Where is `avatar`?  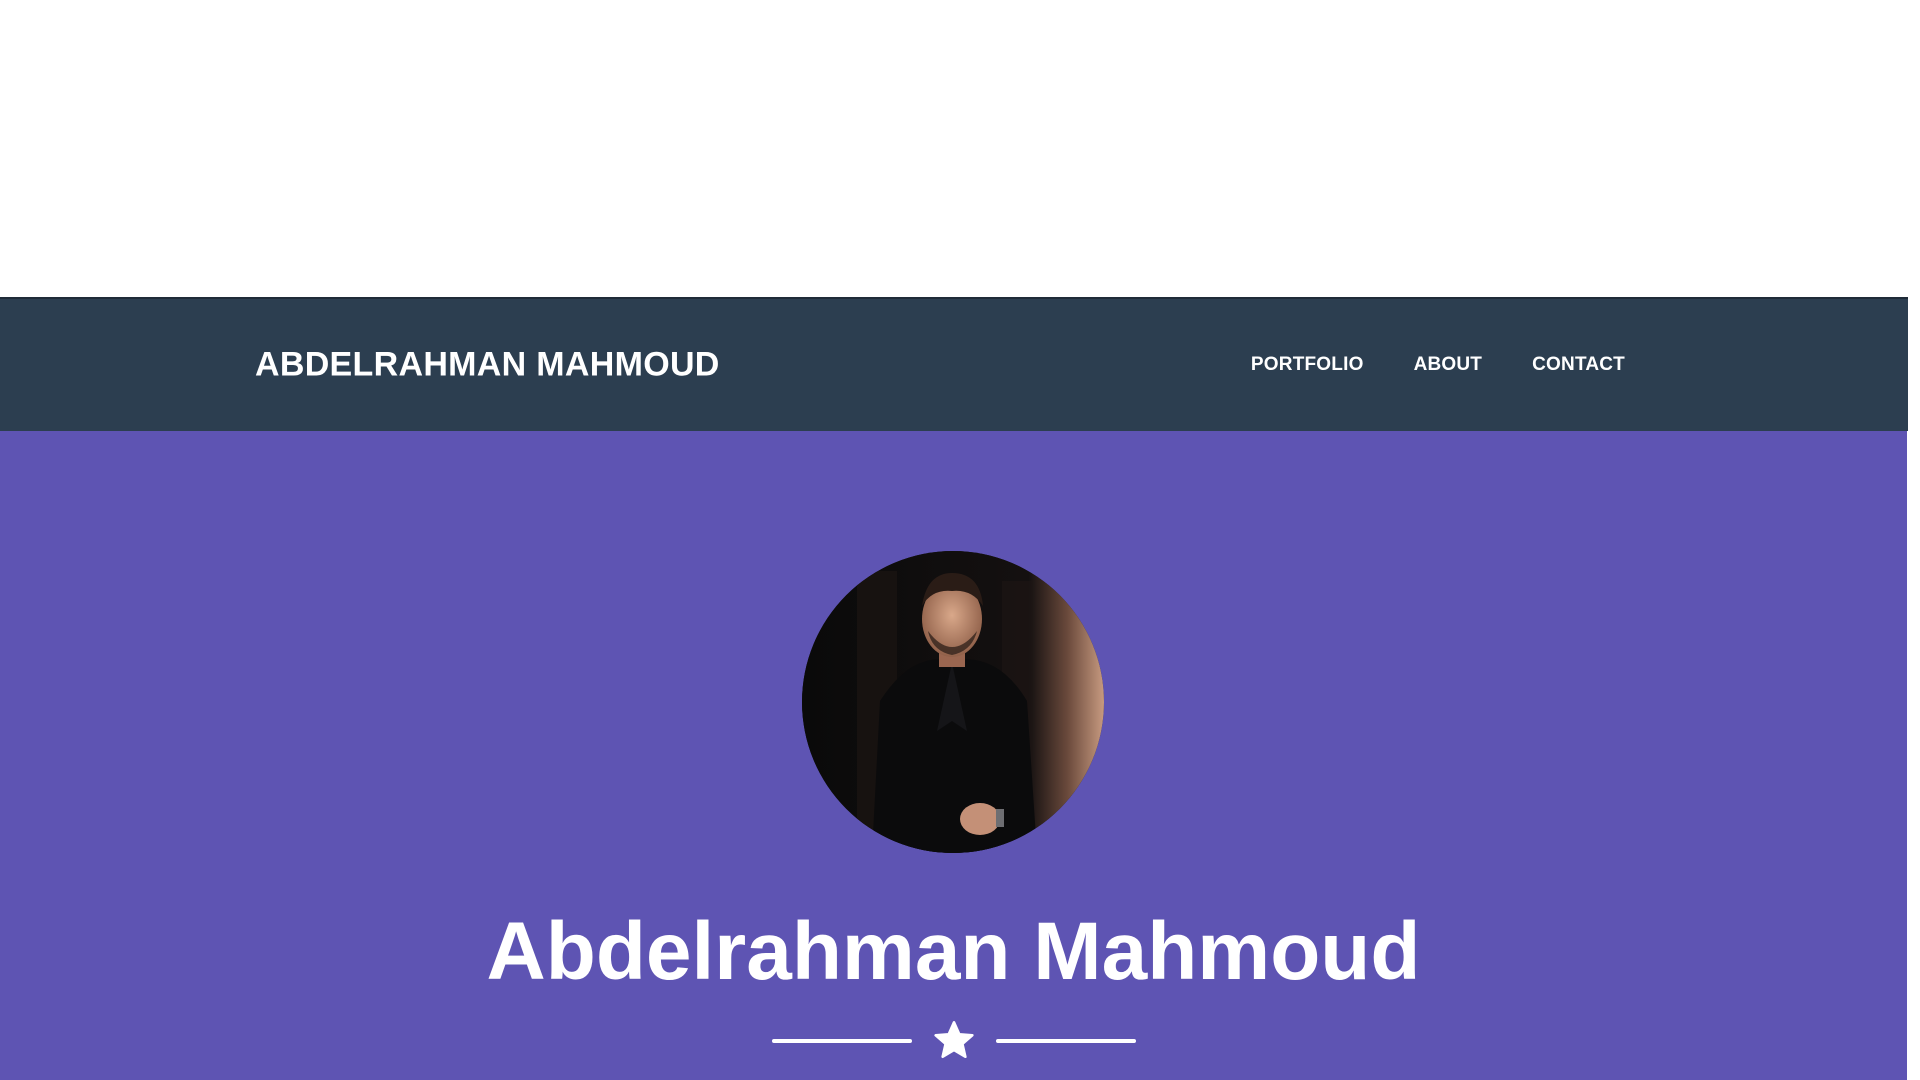
avatar is located at coordinates (953, 702).